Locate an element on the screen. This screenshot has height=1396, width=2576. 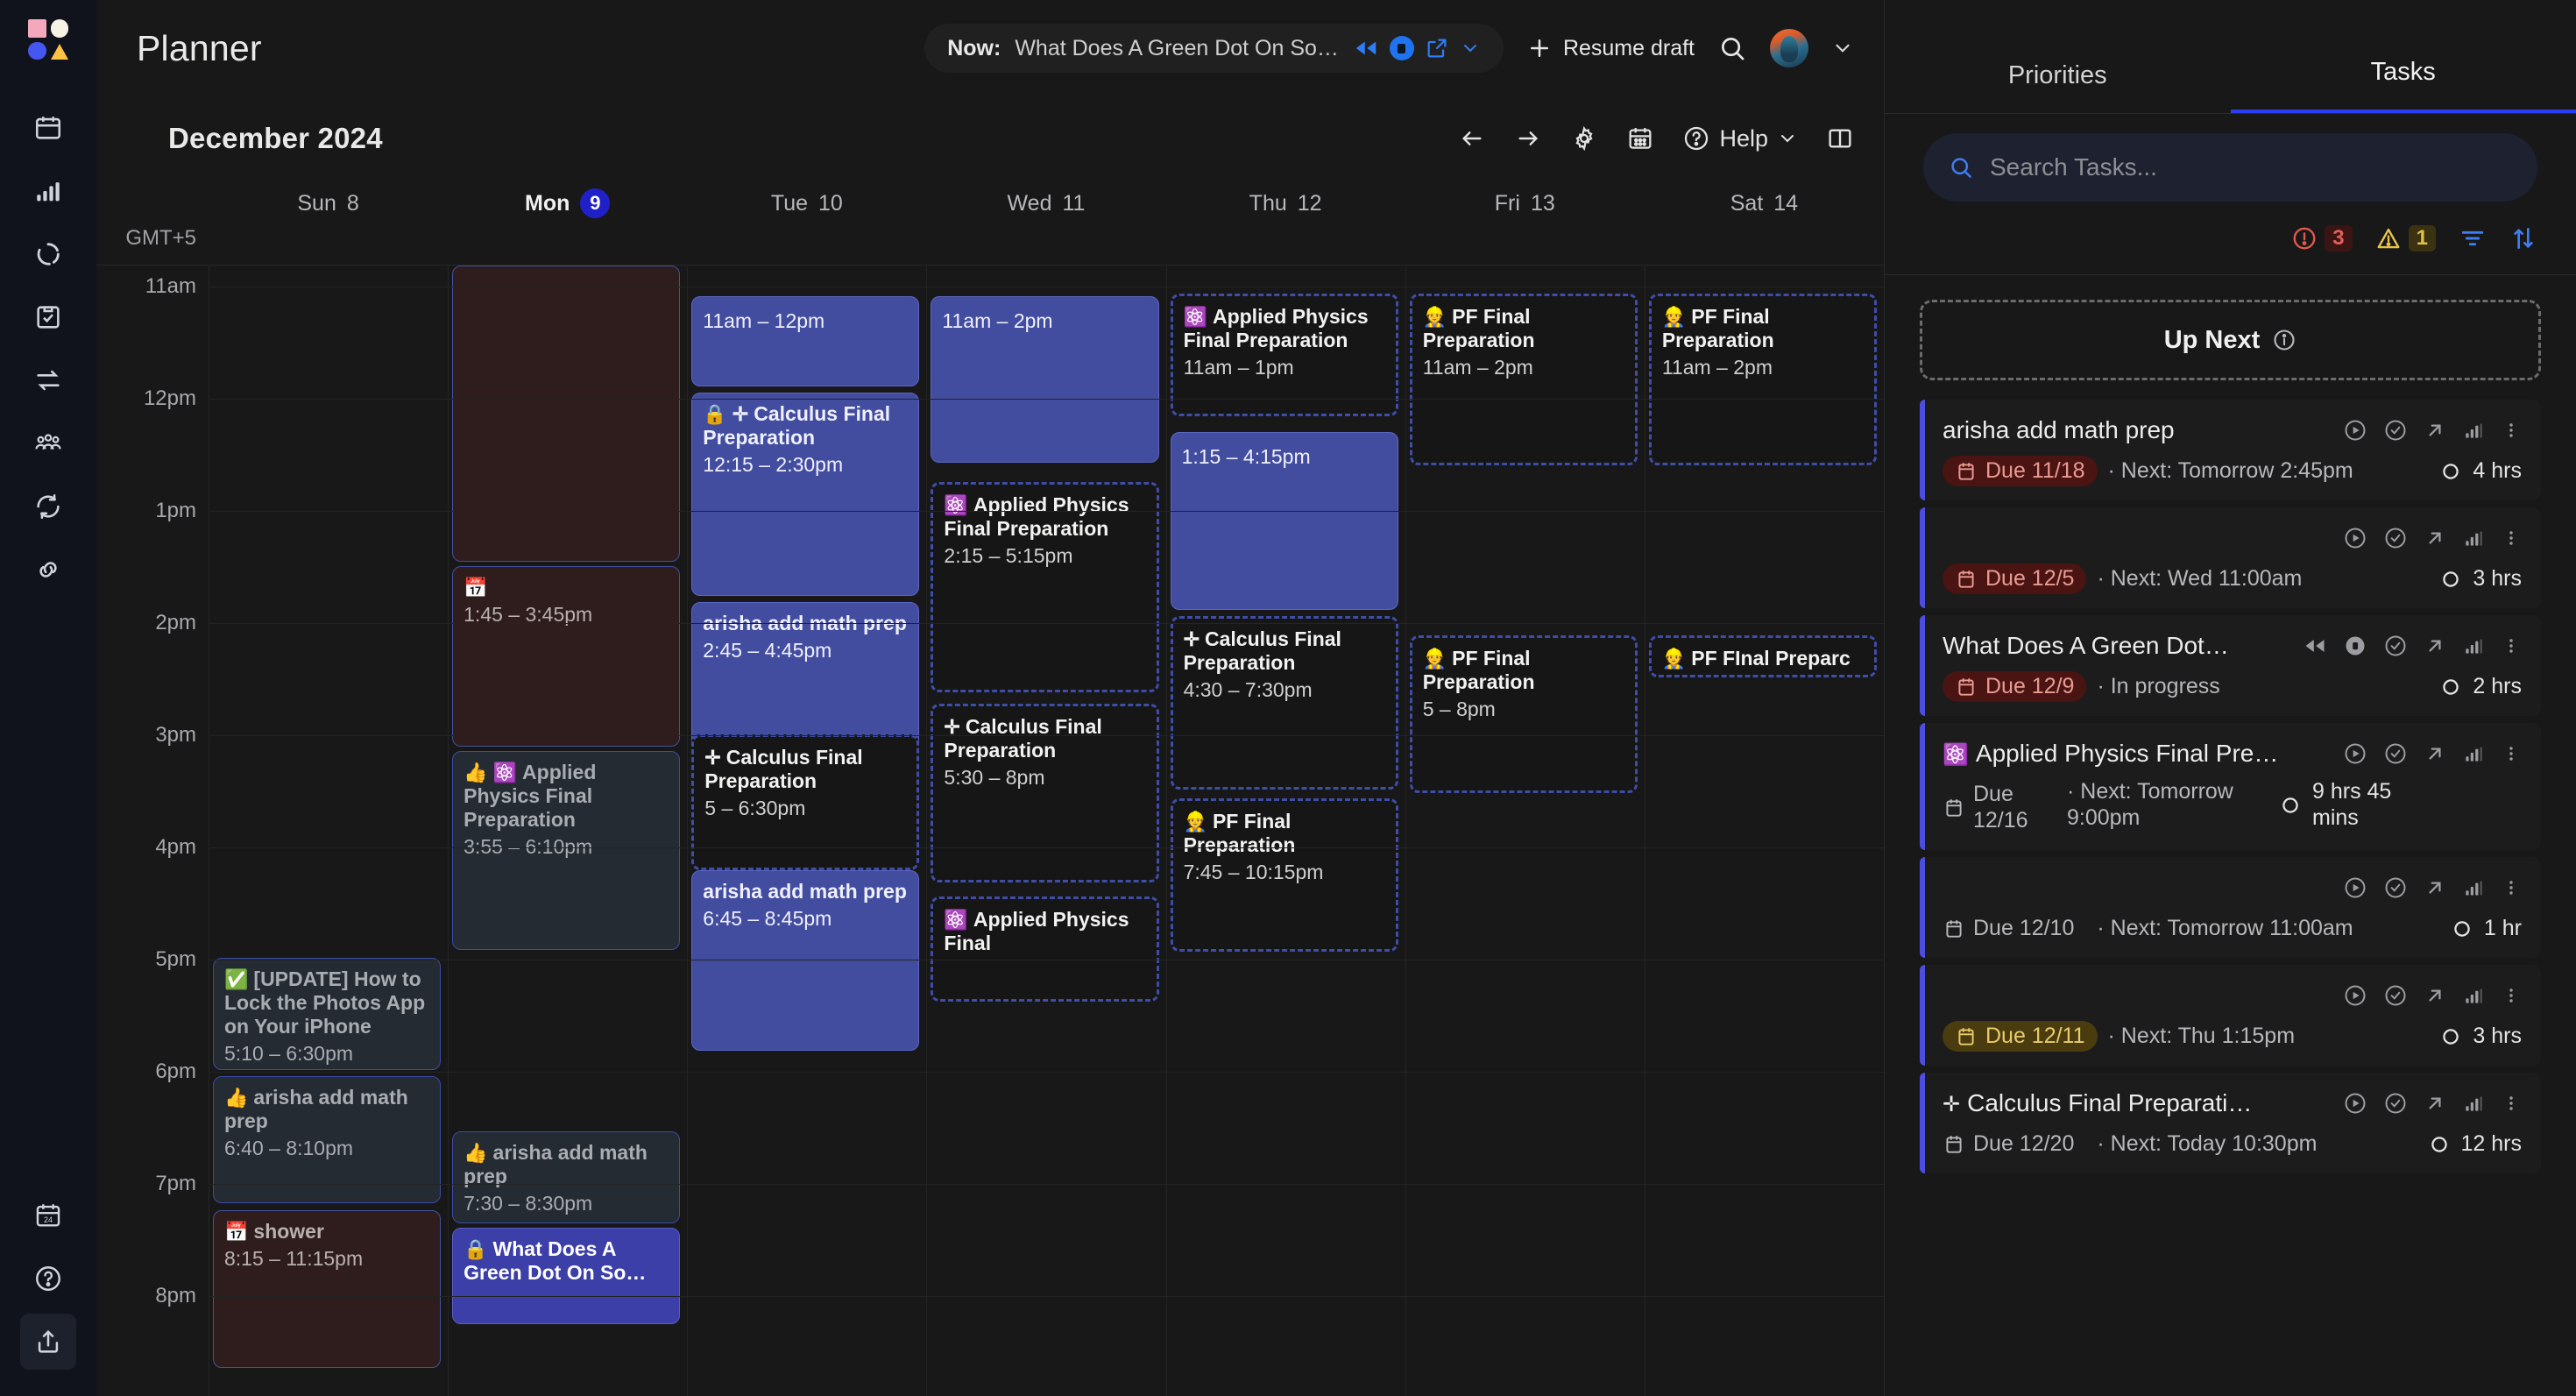
info-icon is located at coordinates (2284, 340).